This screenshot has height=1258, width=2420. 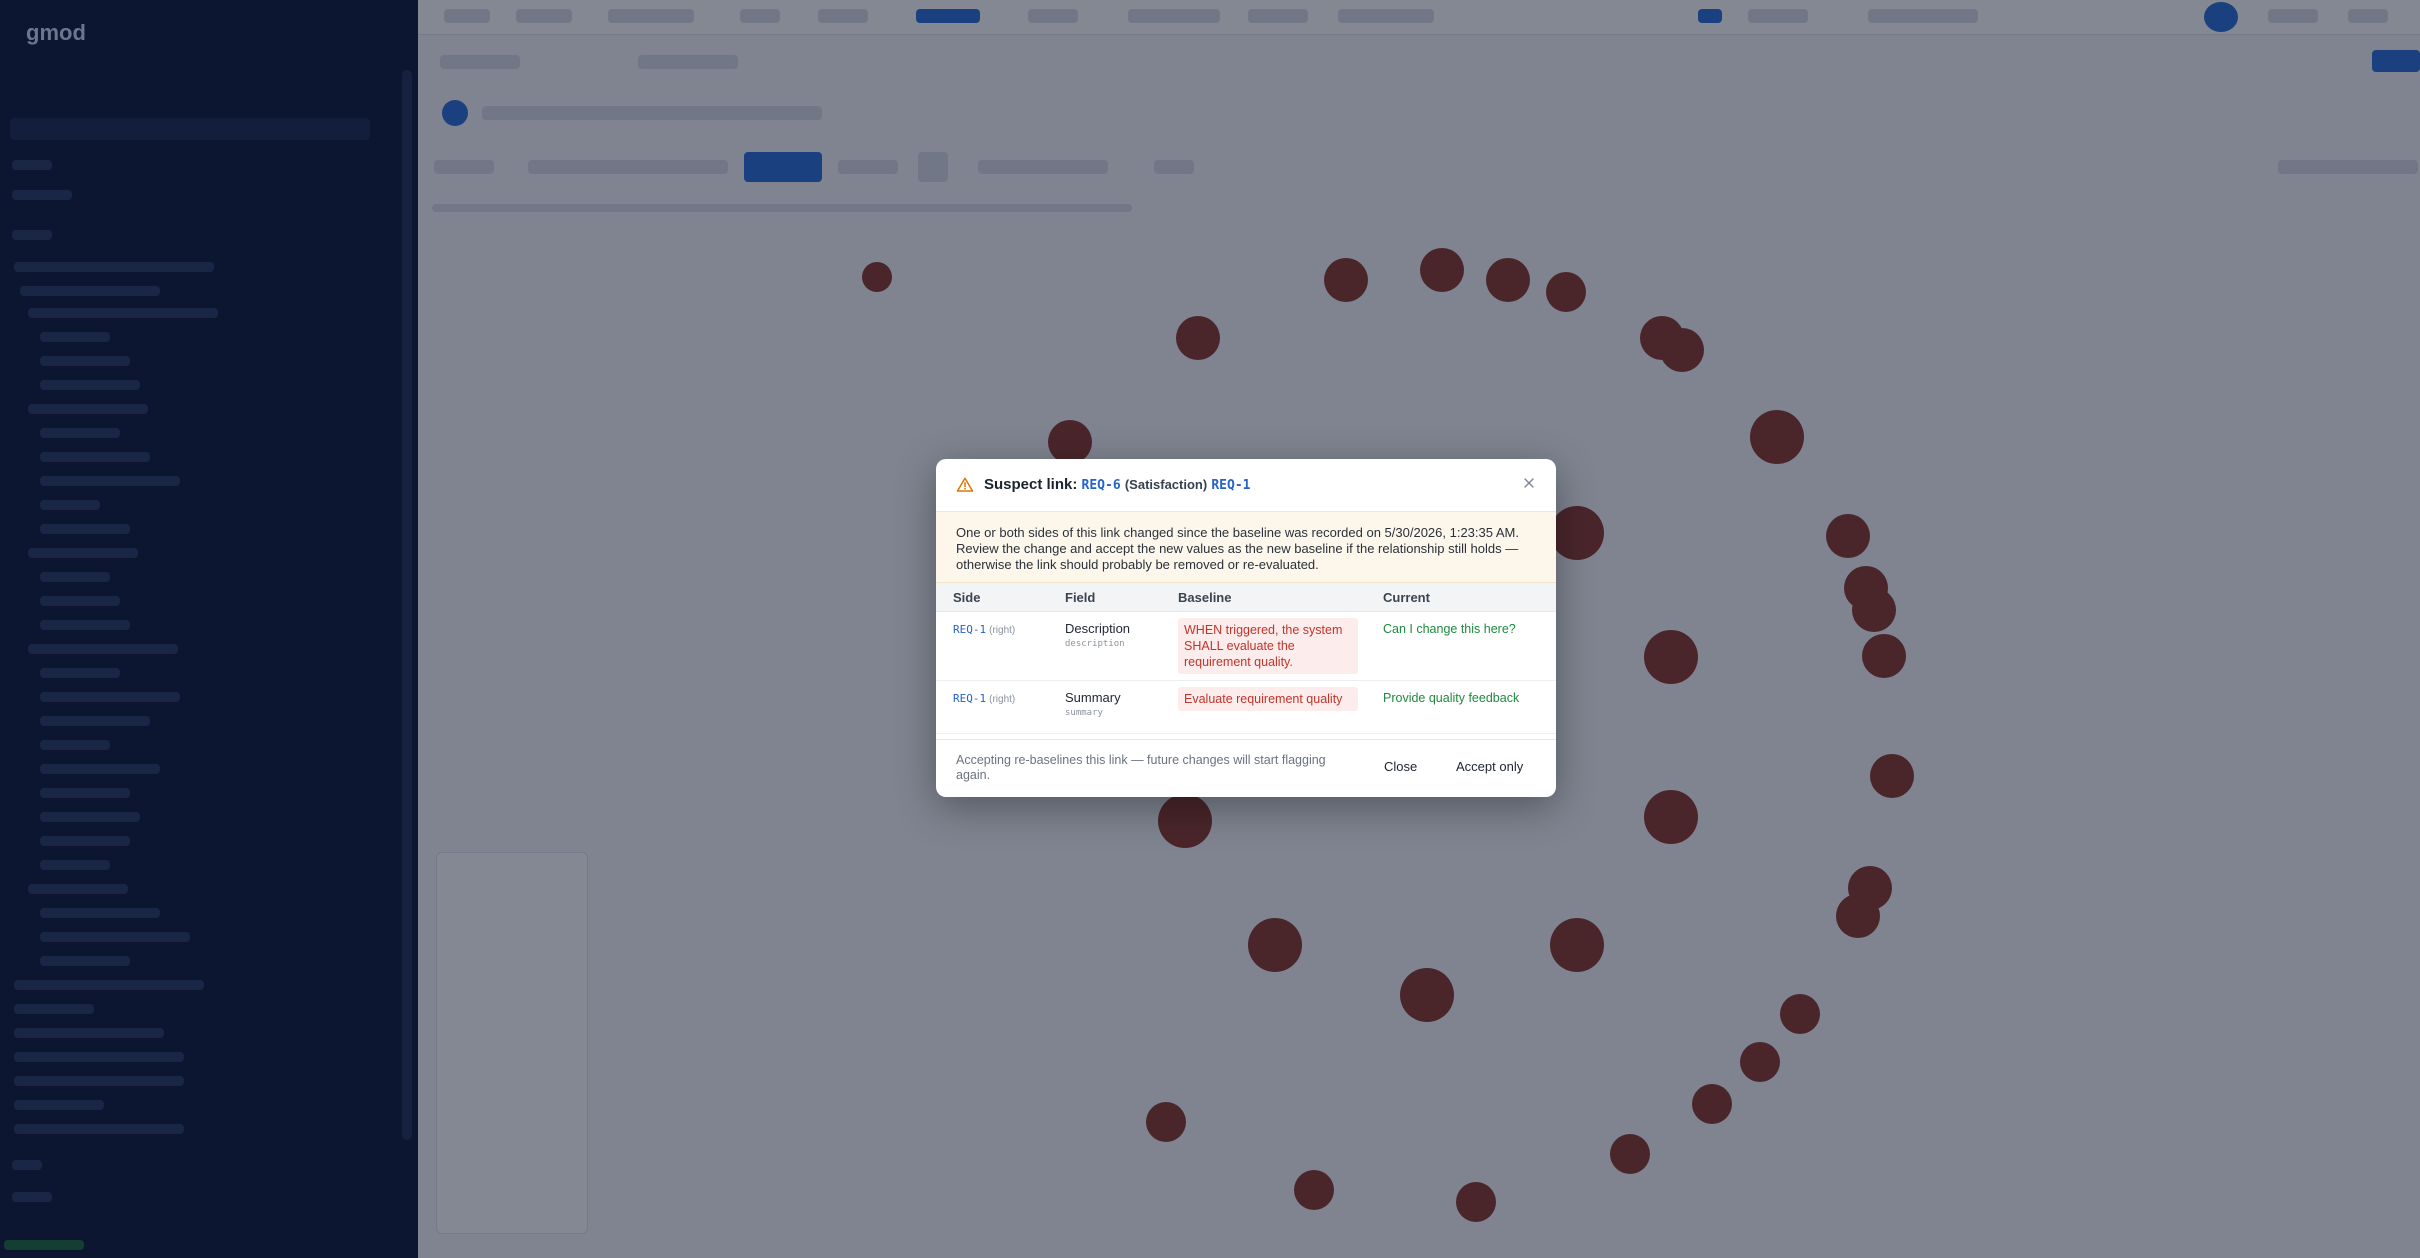 What do you see at coordinates (1095, 644) in the screenshot?
I see `field-key: description` at bounding box center [1095, 644].